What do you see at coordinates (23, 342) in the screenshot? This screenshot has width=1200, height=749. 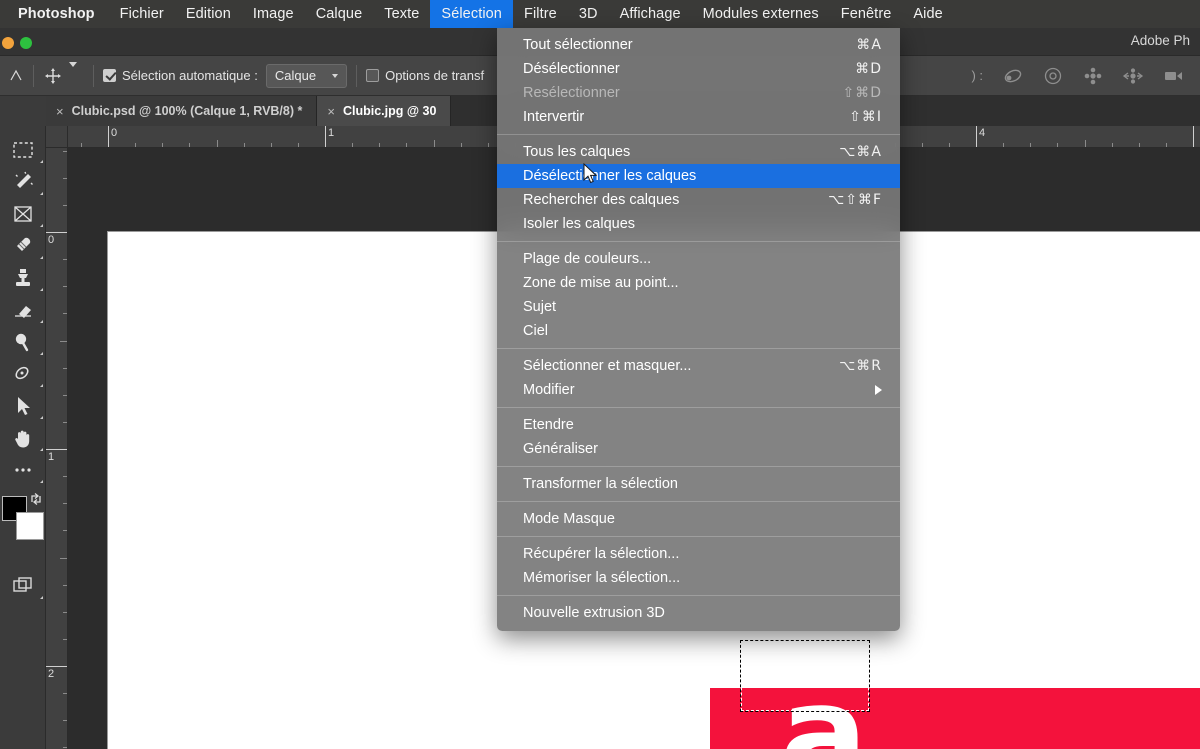 I see `dodge-tool` at bounding box center [23, 342].